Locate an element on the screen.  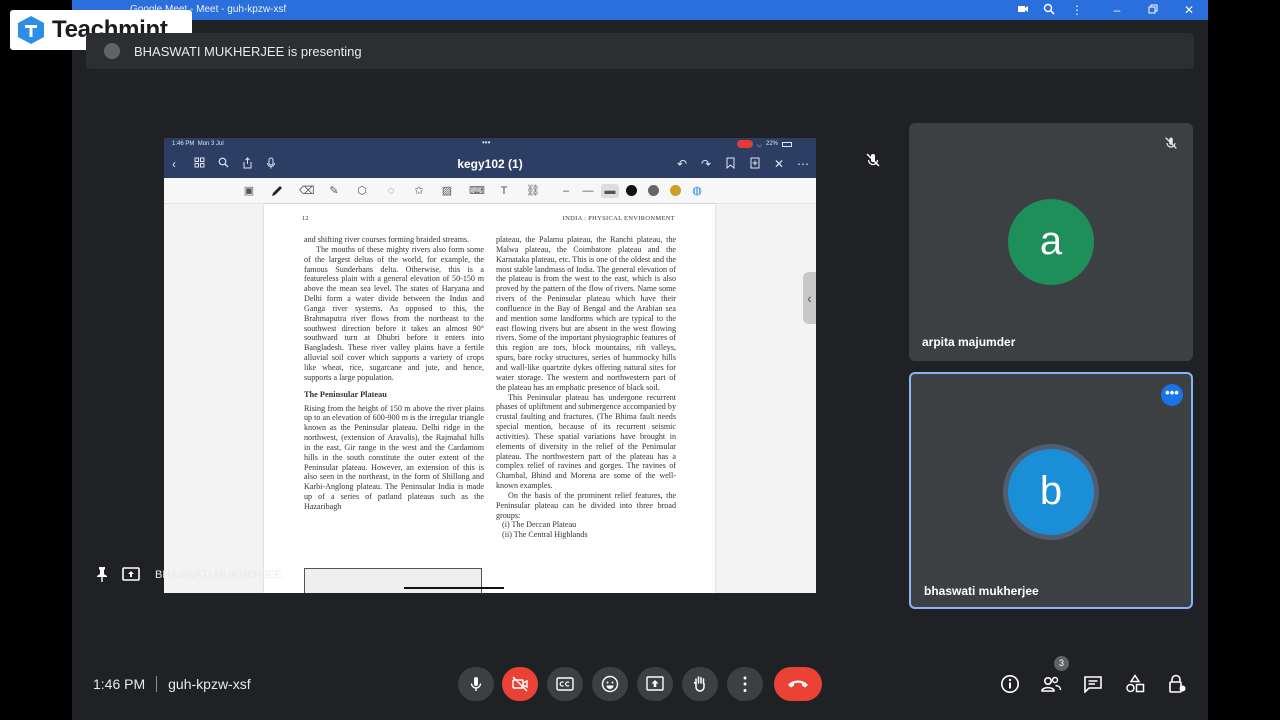
presenter-avatar is located at coordinates (112, 51).